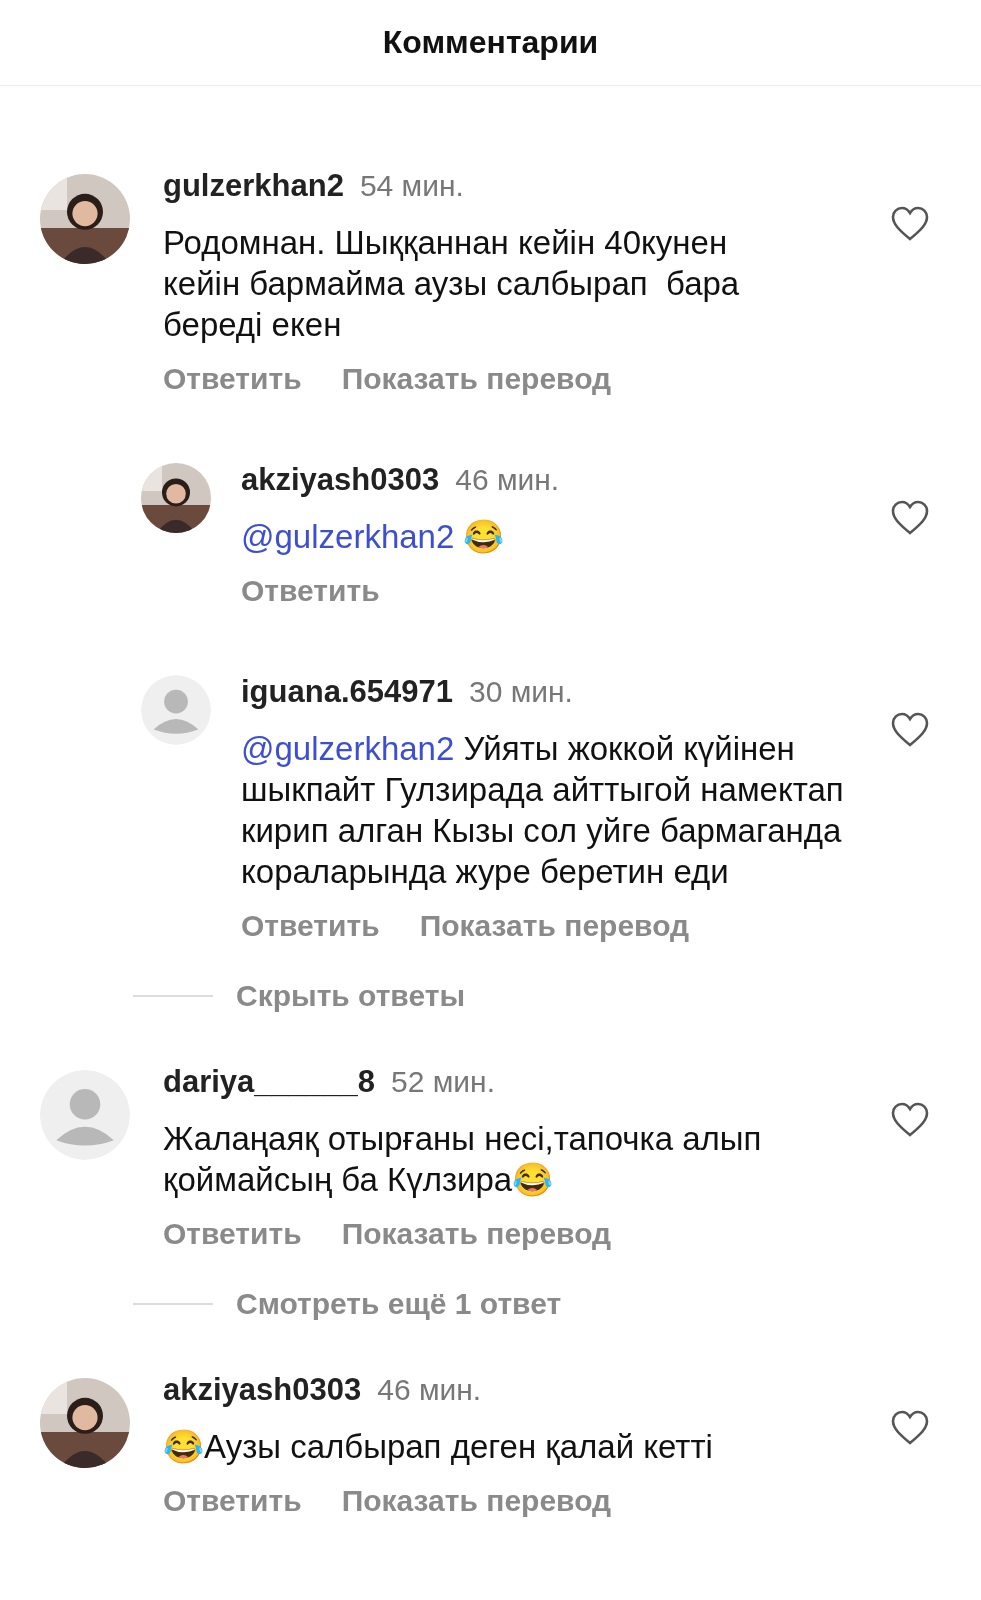 The image size is (981, 1600). What do you see at coordinates (411, 186) in the screenshot?
I see `comment-time: 54 мин.` at bounding box center [411, 186].